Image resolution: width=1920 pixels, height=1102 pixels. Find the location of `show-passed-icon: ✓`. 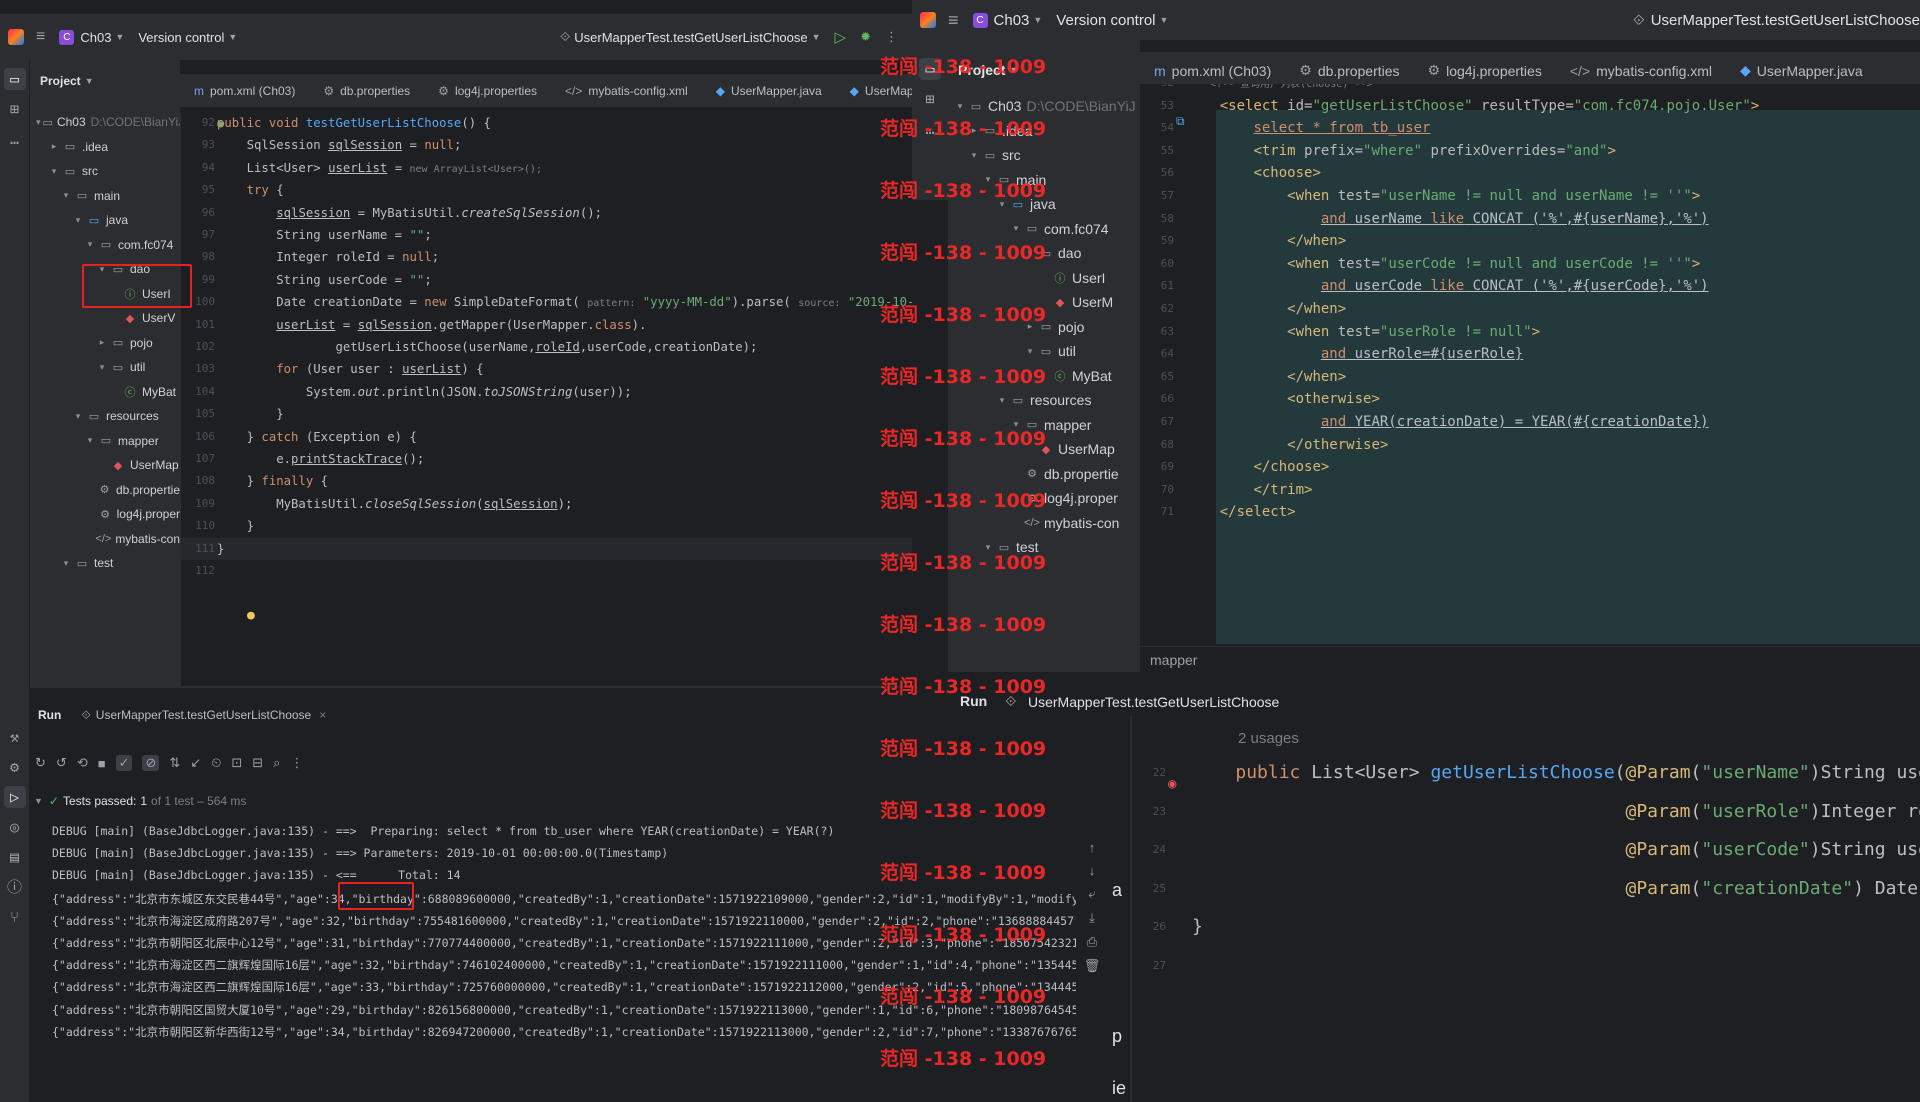

show-passed-icon: ✓ is located at coordinates (124, 763).